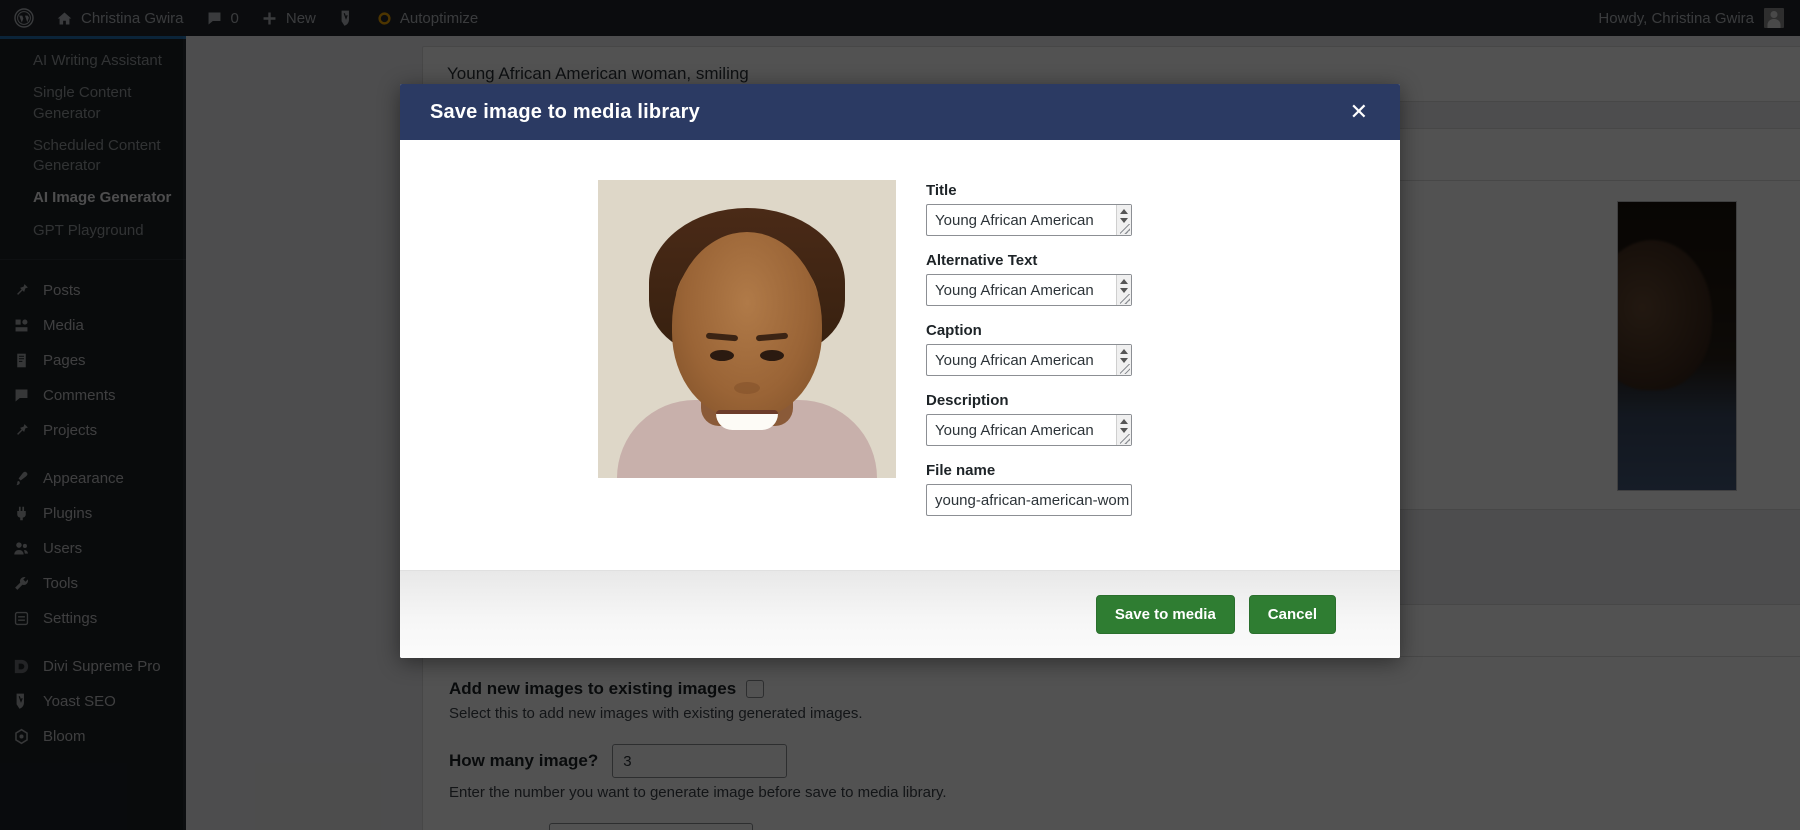 The height and width of the screenshot is (830, 1800). Describe the element at coordinates (747, 388) in the screenshot. I see `preview-nose` at that location.